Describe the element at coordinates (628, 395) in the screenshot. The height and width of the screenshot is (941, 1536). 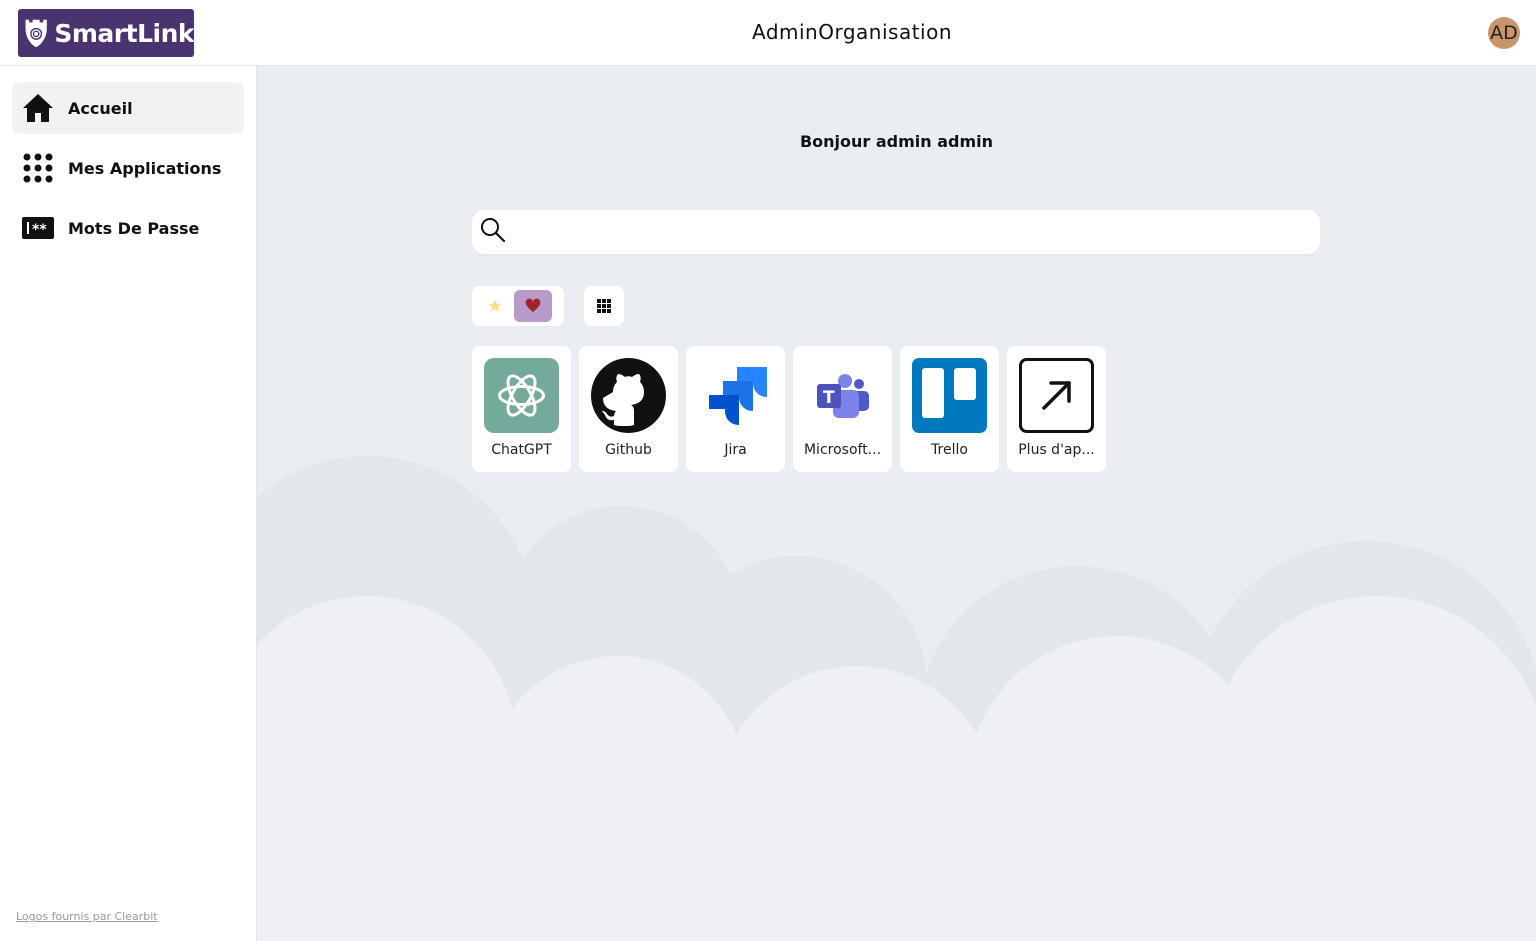
I see `github-logo` at that location.